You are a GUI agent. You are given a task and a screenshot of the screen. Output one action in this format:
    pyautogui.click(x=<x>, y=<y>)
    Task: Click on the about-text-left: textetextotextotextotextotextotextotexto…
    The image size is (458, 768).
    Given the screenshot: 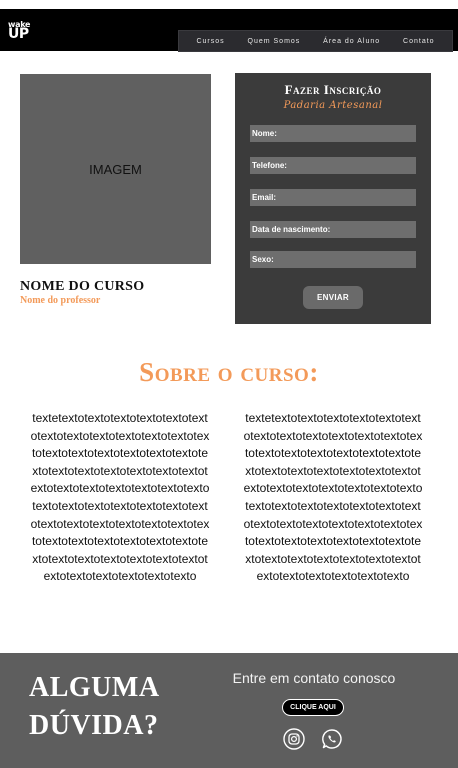 What is the action you would take?
    pyautogui.click(x=120, y=497)
    